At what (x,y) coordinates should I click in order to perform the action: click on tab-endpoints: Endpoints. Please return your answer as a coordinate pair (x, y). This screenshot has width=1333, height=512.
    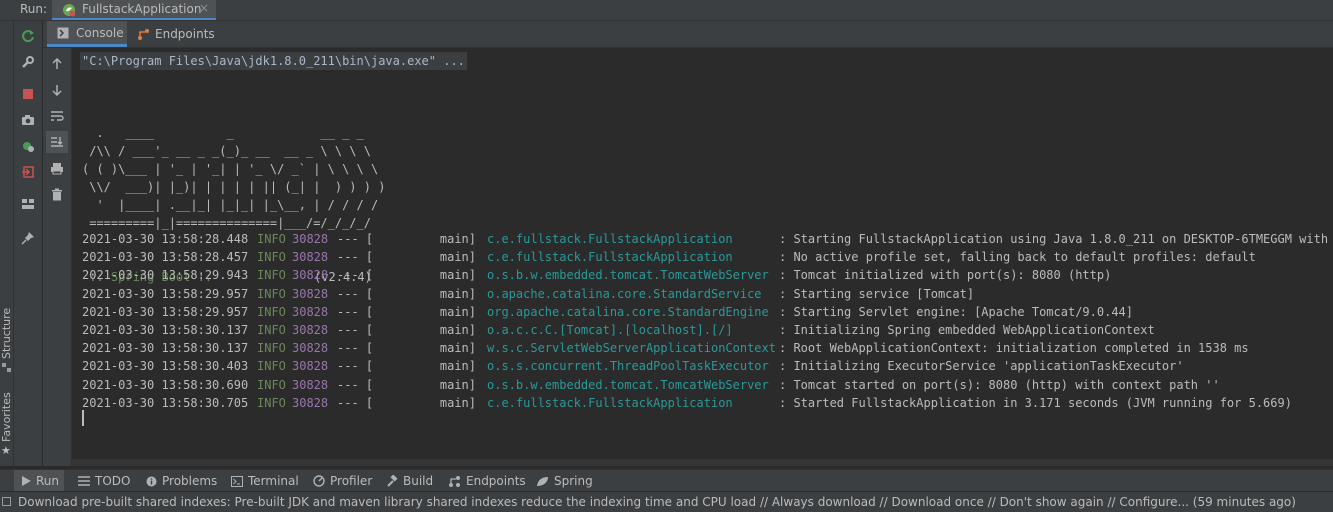
    Looking at the image, I should click on (176, 34).